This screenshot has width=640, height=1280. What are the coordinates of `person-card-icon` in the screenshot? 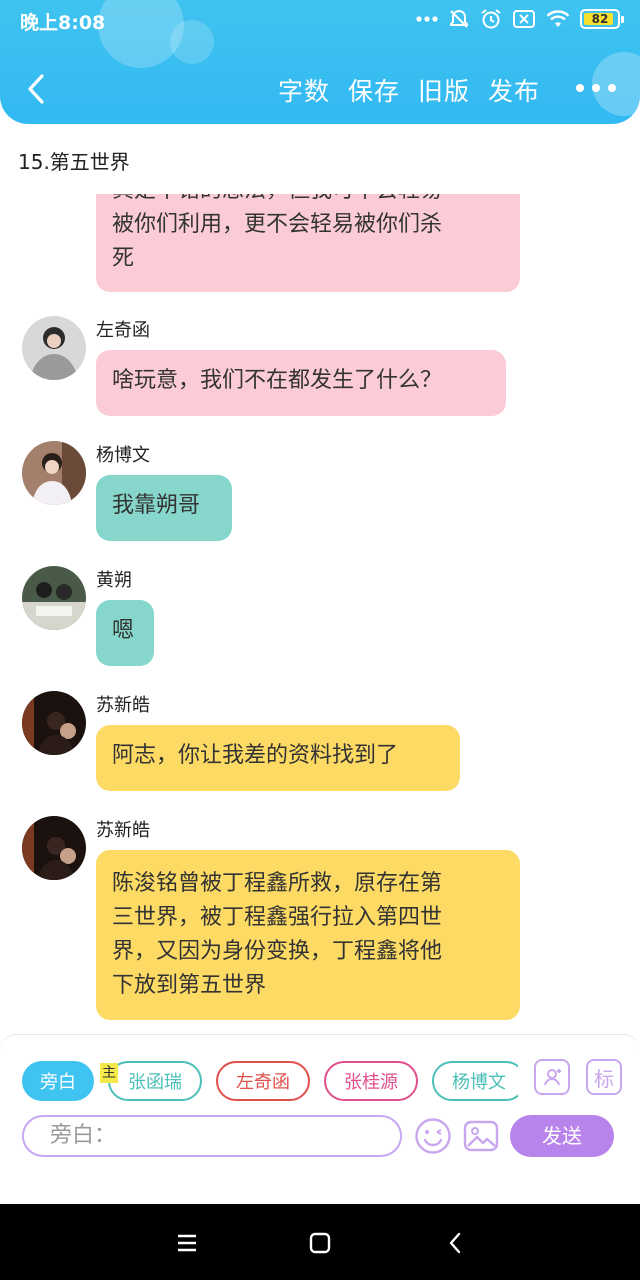 It's located at (552, 1077).